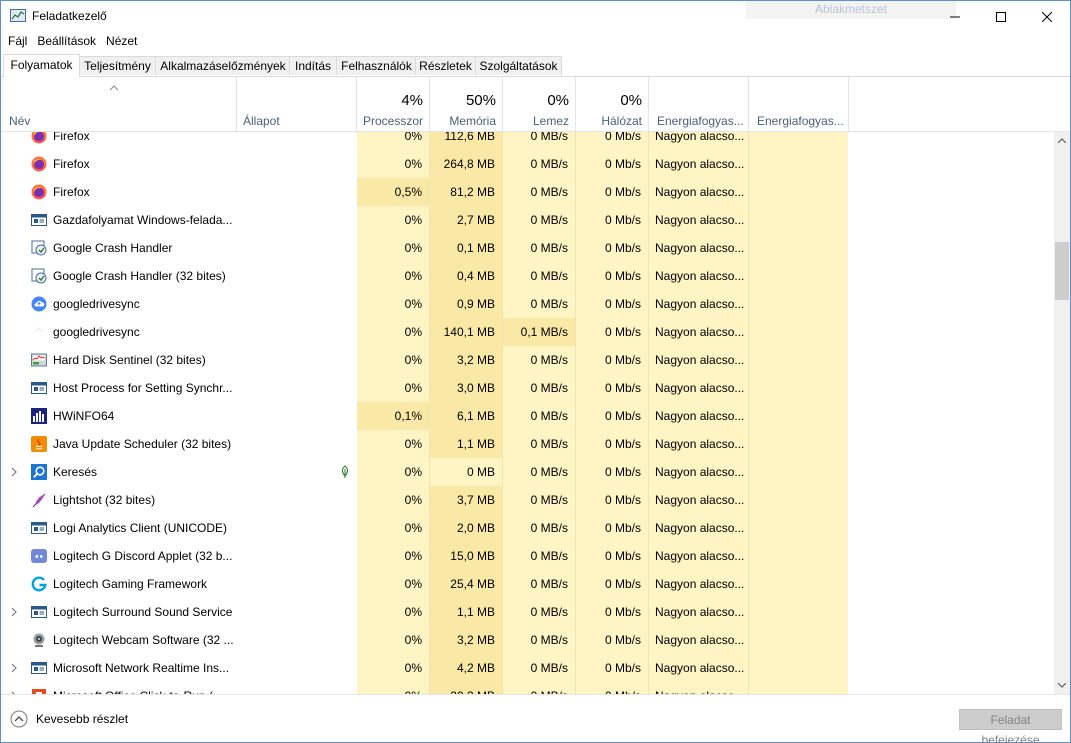 Image resolution: width=1071 pixels, height=743 pixels. I want to click on tab-users: Felhasználók, so click(376, 65).